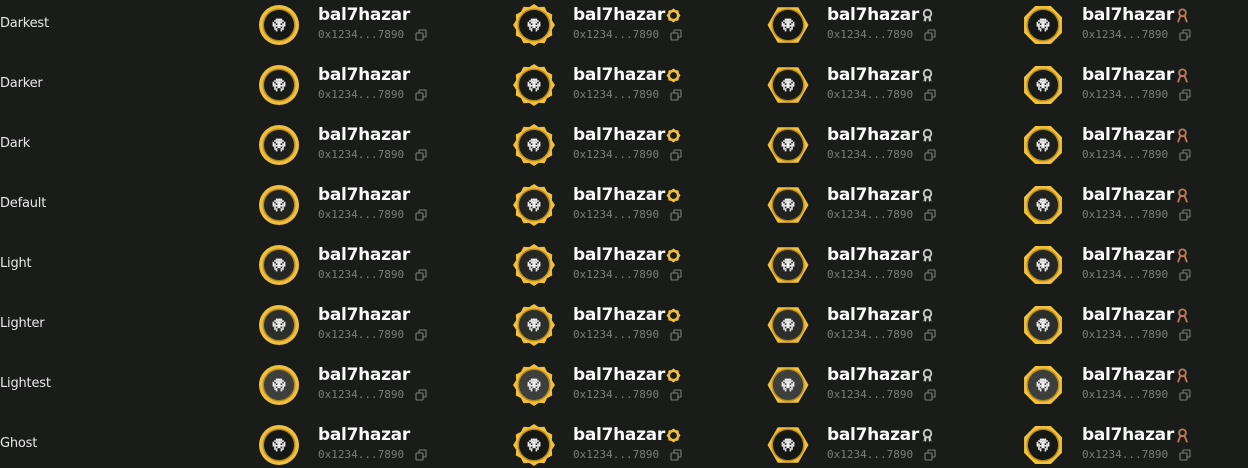  What do you see at coordinates (673, 15) in the screenshot?
I see `gold-badge-icon` at bounding box center [673, 15].